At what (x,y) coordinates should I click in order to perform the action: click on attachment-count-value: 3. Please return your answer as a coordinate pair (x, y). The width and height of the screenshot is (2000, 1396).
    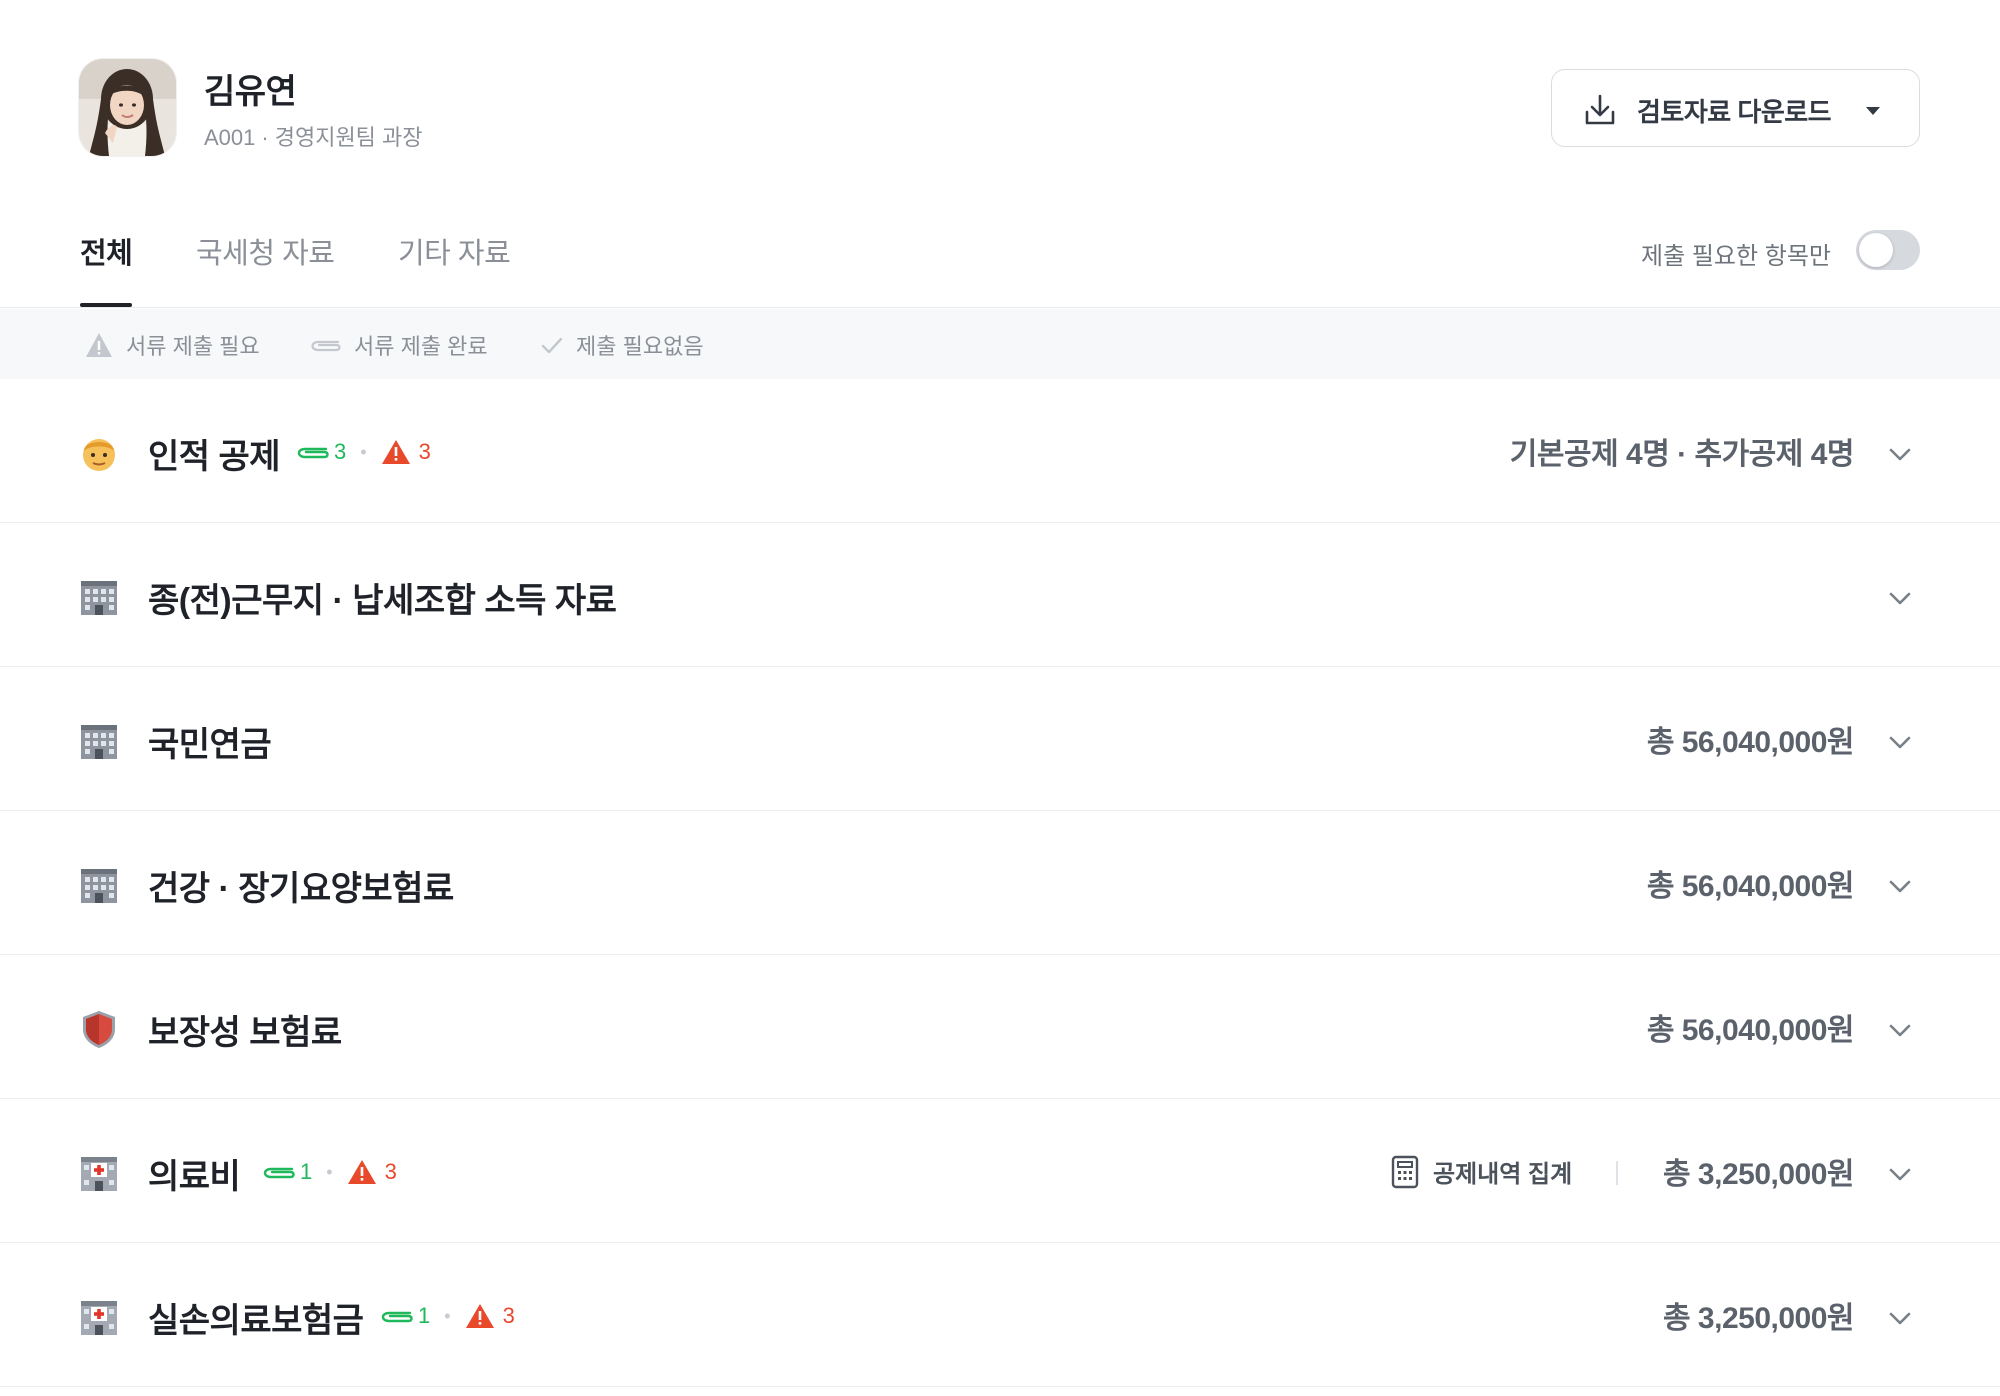
    Looking at the image, I should click on (340, 451).